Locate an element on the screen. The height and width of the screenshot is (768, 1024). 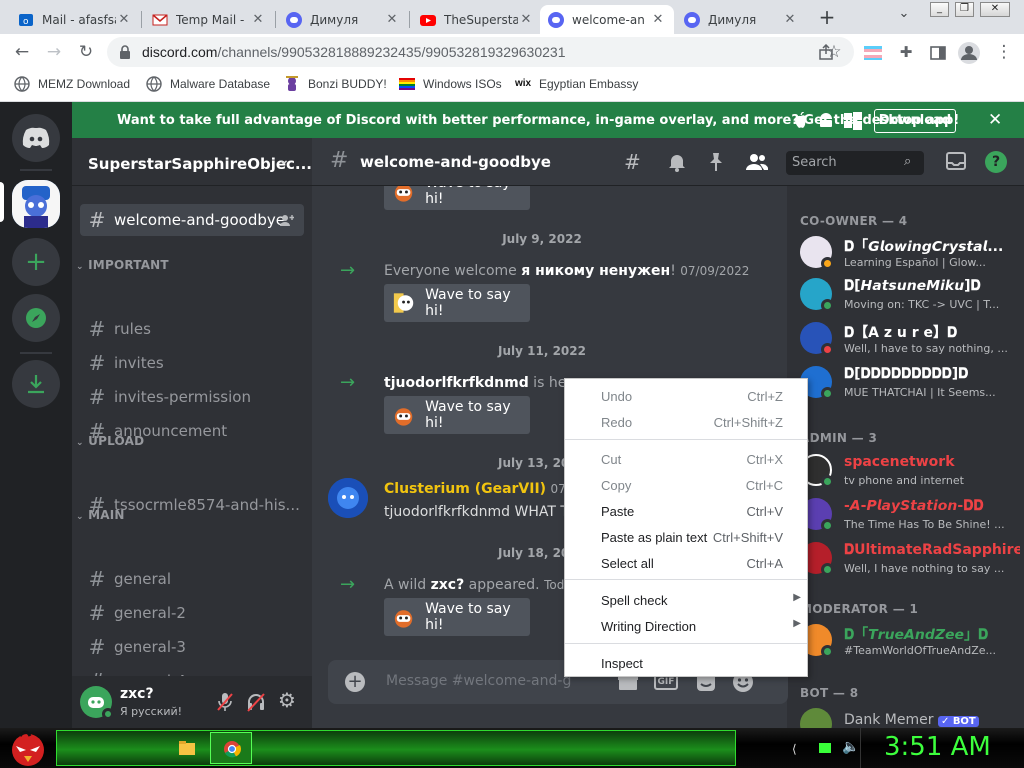
close-banner-icon: ✕ is located at coordinates (995, 120).